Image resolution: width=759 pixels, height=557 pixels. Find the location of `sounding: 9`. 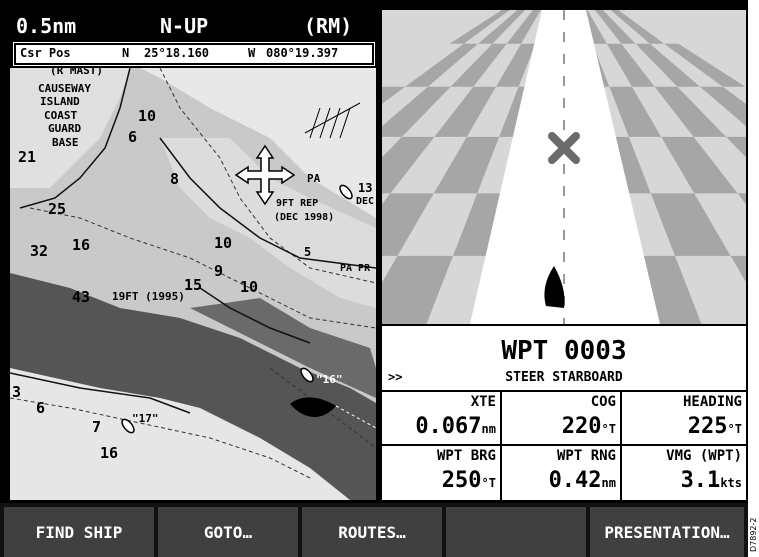

sounding: 9 is located at coordinates (218, 271).